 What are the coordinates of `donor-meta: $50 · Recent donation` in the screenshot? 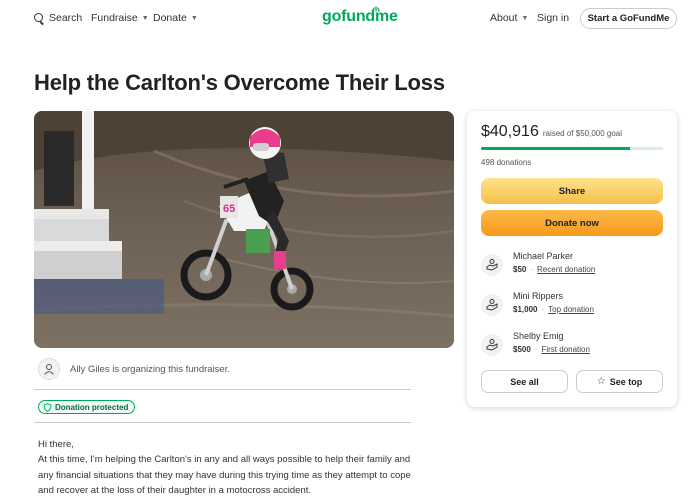 It's located at (554, 269).